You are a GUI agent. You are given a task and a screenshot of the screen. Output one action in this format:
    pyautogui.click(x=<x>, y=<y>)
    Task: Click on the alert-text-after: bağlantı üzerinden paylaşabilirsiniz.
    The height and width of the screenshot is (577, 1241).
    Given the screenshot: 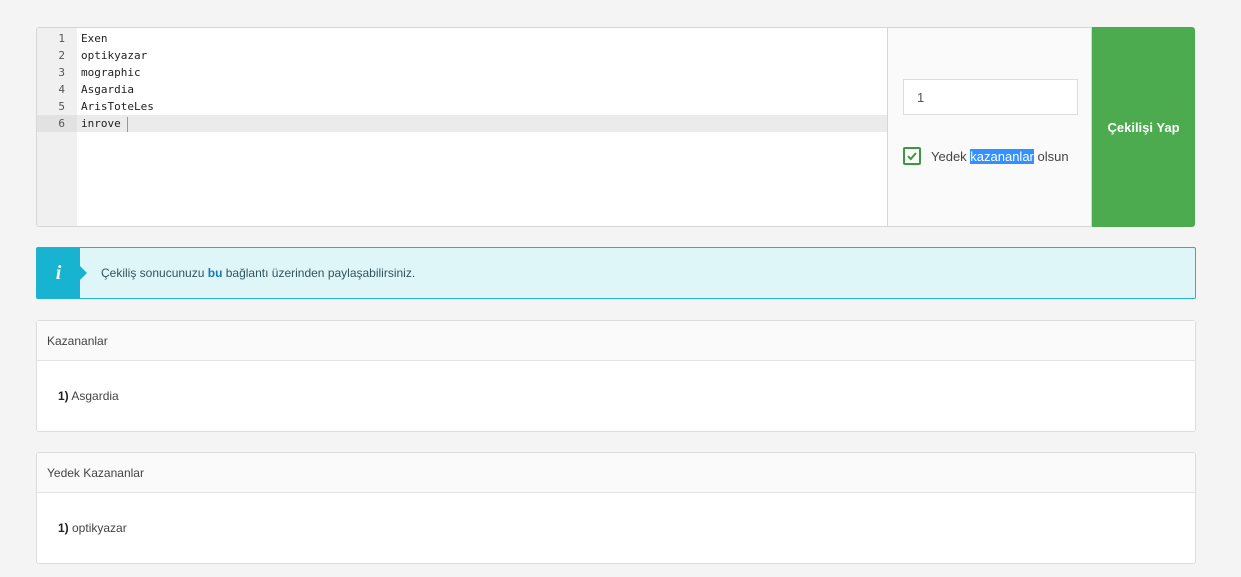 What is the action you would take?
    pyautogui.click(x=319, y=273)
    